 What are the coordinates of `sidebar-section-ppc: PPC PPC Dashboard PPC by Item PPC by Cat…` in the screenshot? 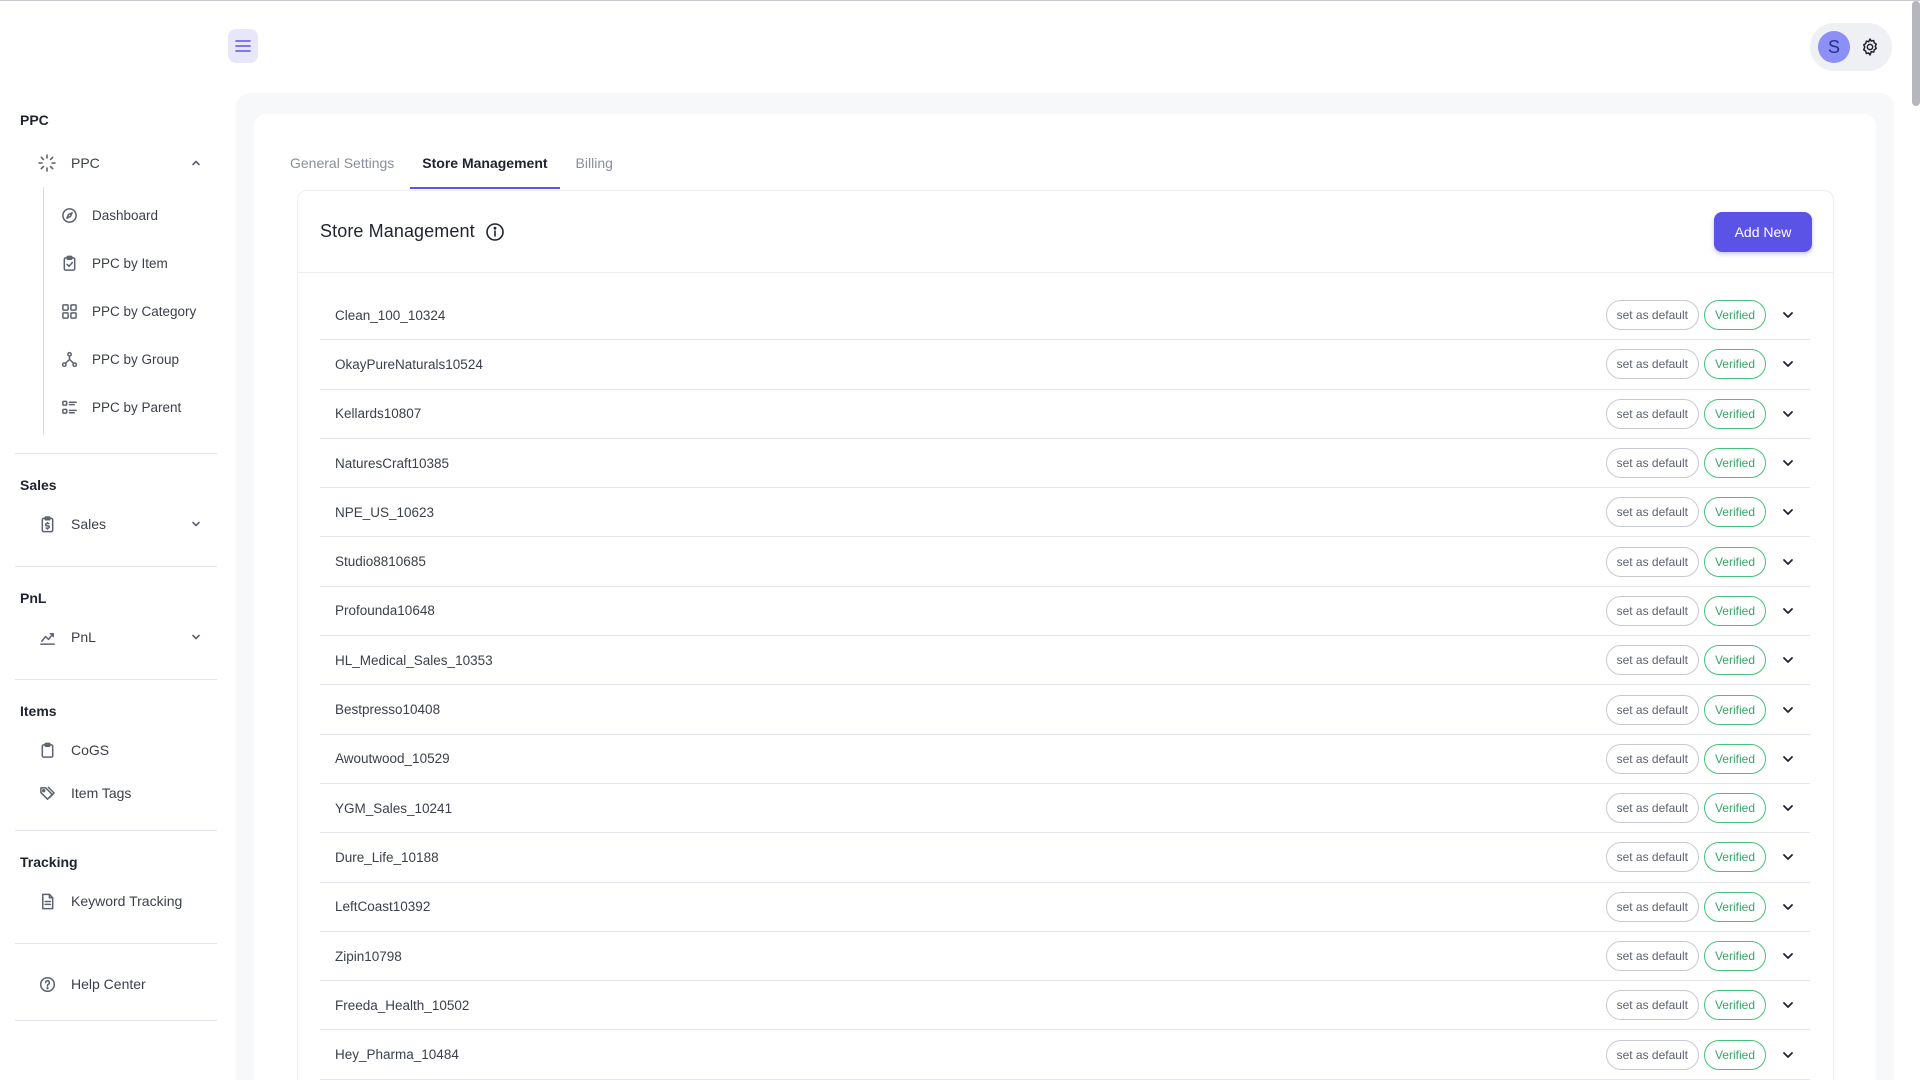 It's located at (116, 272).